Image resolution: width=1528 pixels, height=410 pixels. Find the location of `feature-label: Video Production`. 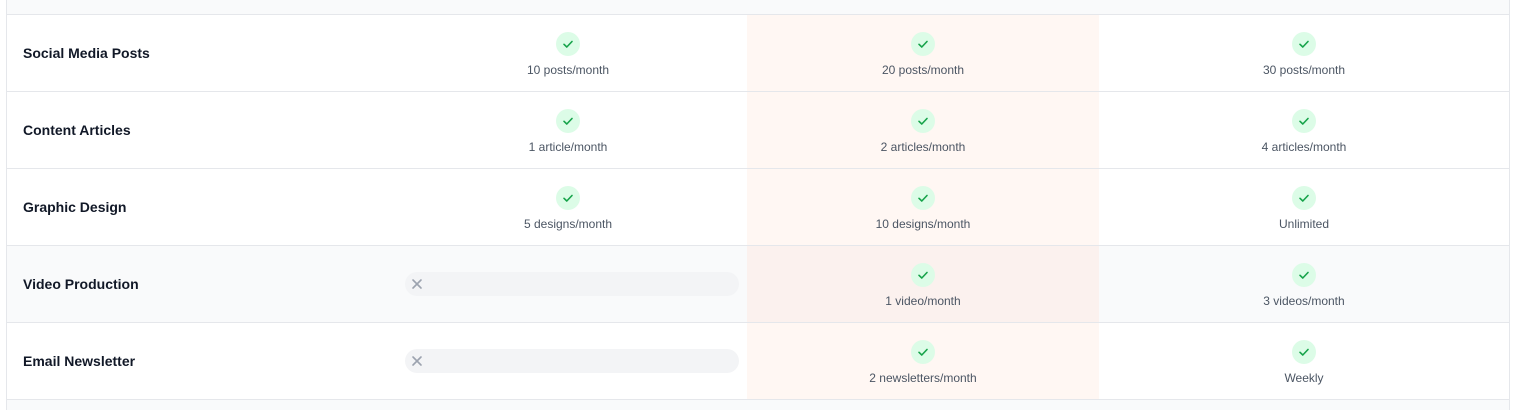

feature-label: Video Production is located at coordinates (81, 284).